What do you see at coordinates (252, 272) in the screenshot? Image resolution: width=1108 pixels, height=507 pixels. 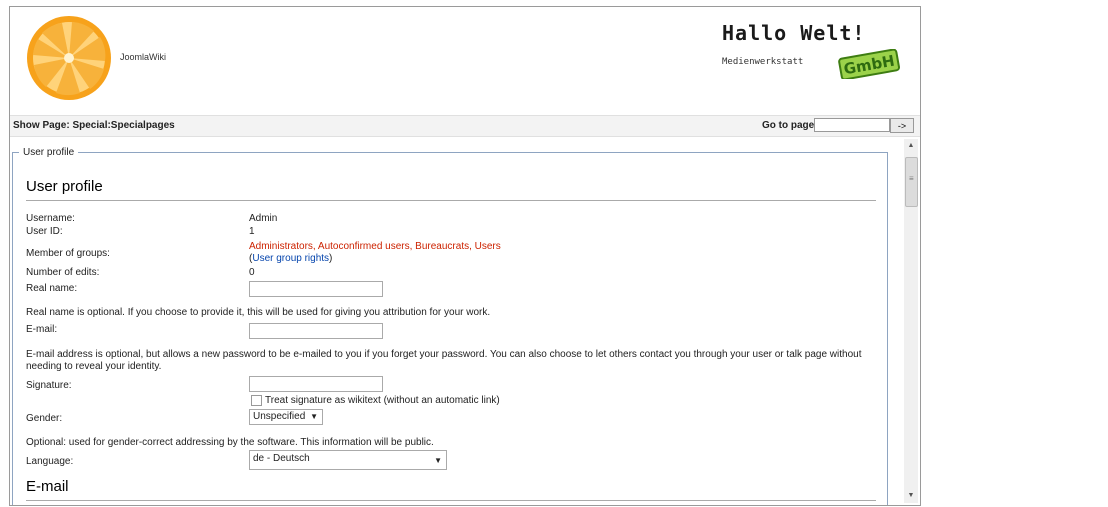 I see `edits-value: 0` at bounding box center [252, 272].